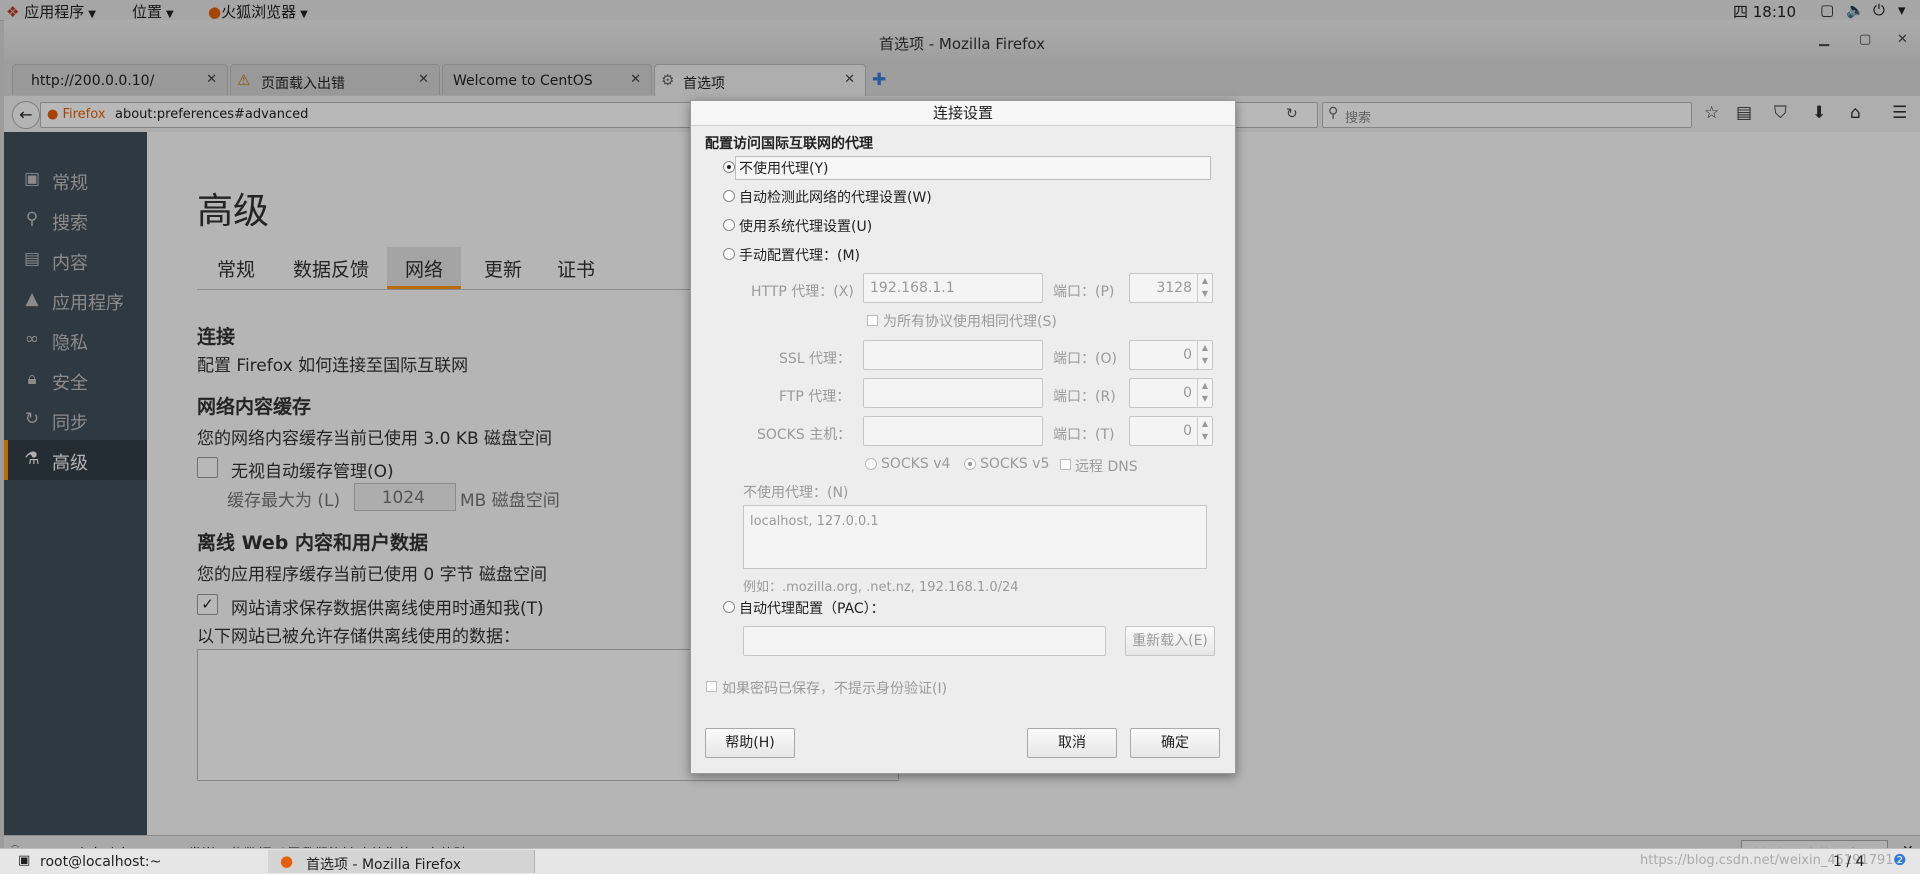  What do you see at coordinates (872, 320) in the screenshot?
I see `same-proxy-checkbox` at bounding box center [872, 320].